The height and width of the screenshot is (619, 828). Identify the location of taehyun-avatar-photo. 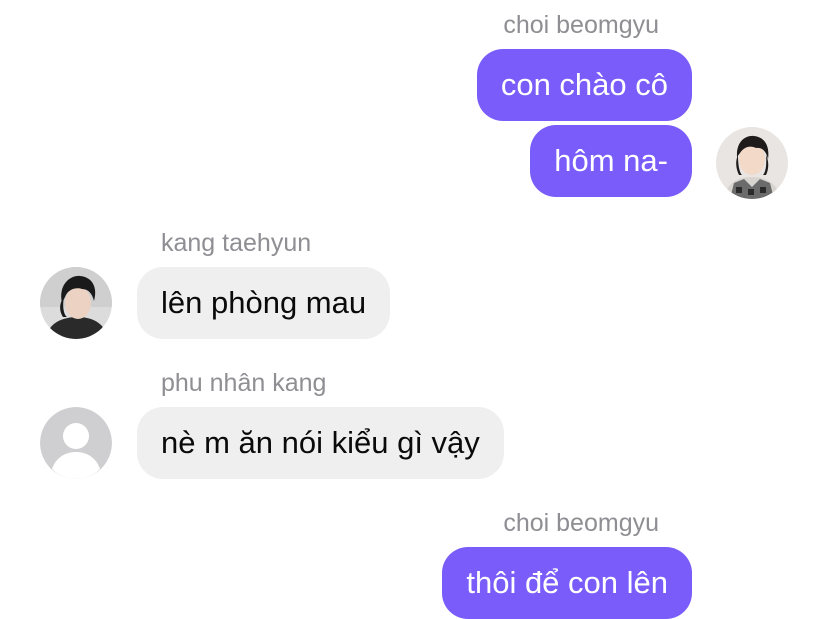
(76, 303).